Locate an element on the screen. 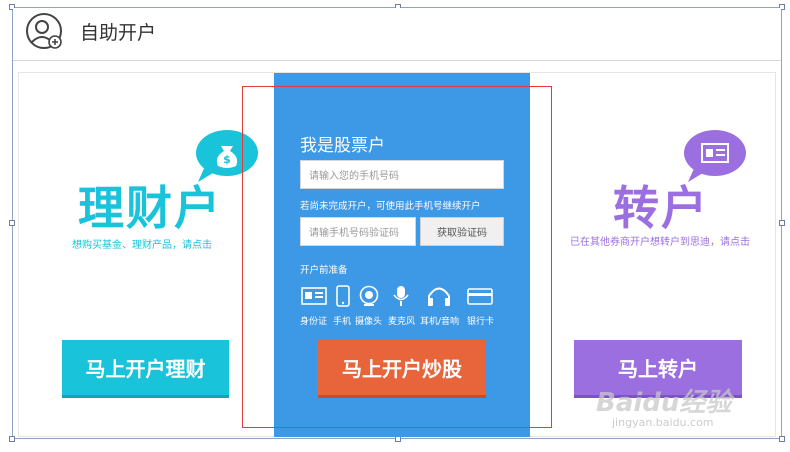 The image size is (790, 452). transfer-account-subtitle: 已在其他券商开户想转户到思迪，请点击 is located at coordinates (660, 242).